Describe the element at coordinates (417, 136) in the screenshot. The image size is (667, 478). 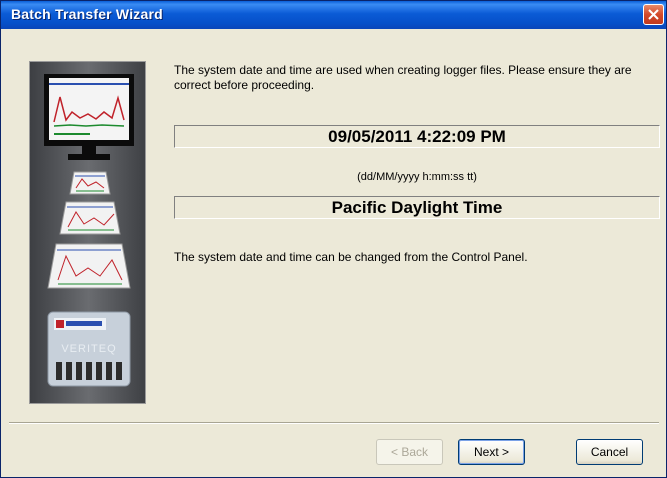
I see `datetime-display: 09/05/2011 4:22:09 PM` at that location.